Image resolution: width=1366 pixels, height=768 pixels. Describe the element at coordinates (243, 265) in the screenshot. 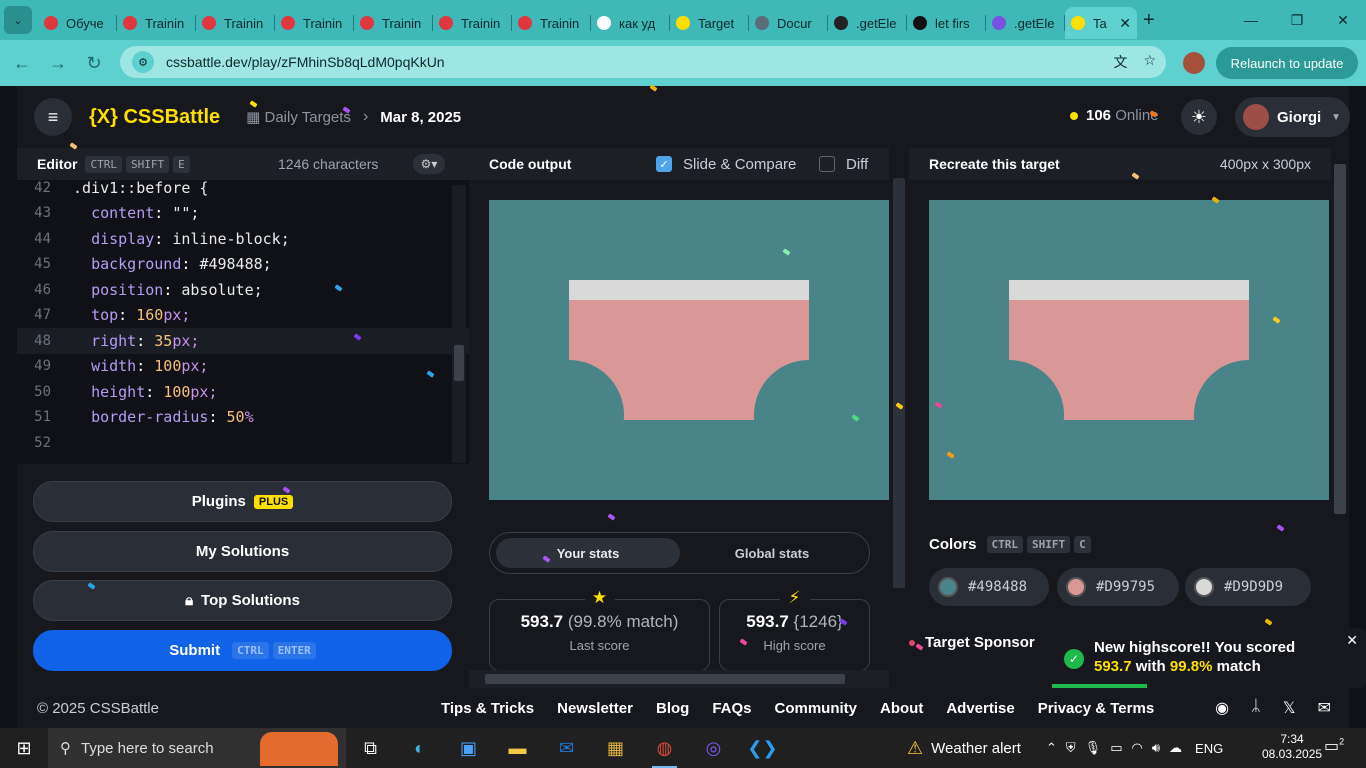

I see `code-line: 45 background: #498488;` at that location.